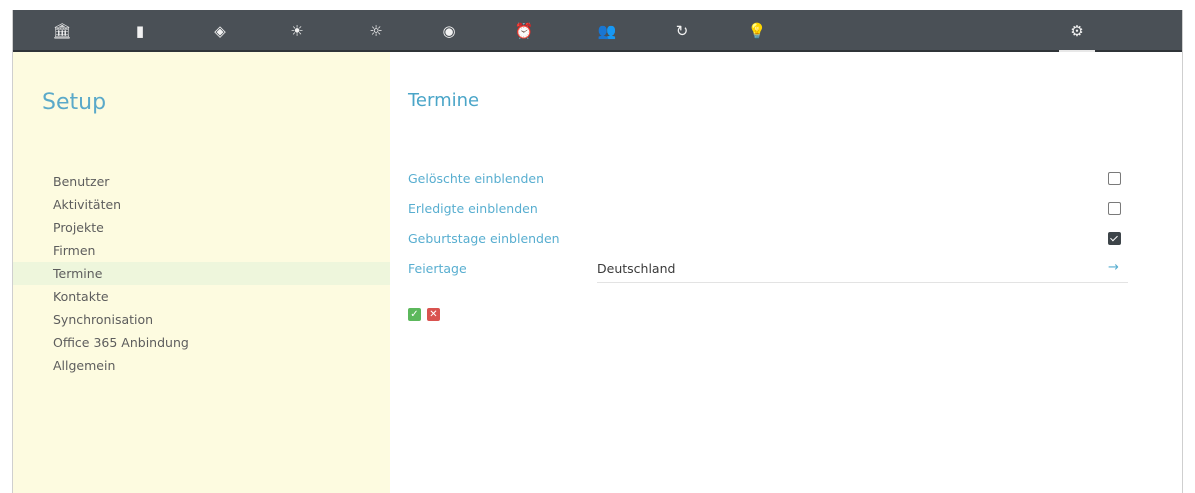  Describe the element at coordinates (201, 296) in the screenshot. I see `sidebar-item-kontakte: Kontakte` at that location.